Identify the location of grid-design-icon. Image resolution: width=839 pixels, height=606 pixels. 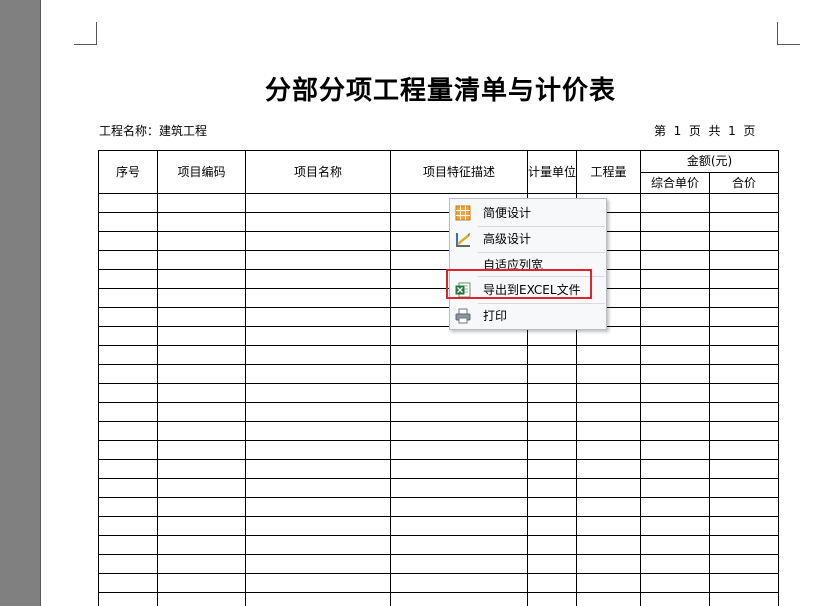
(463, 213).